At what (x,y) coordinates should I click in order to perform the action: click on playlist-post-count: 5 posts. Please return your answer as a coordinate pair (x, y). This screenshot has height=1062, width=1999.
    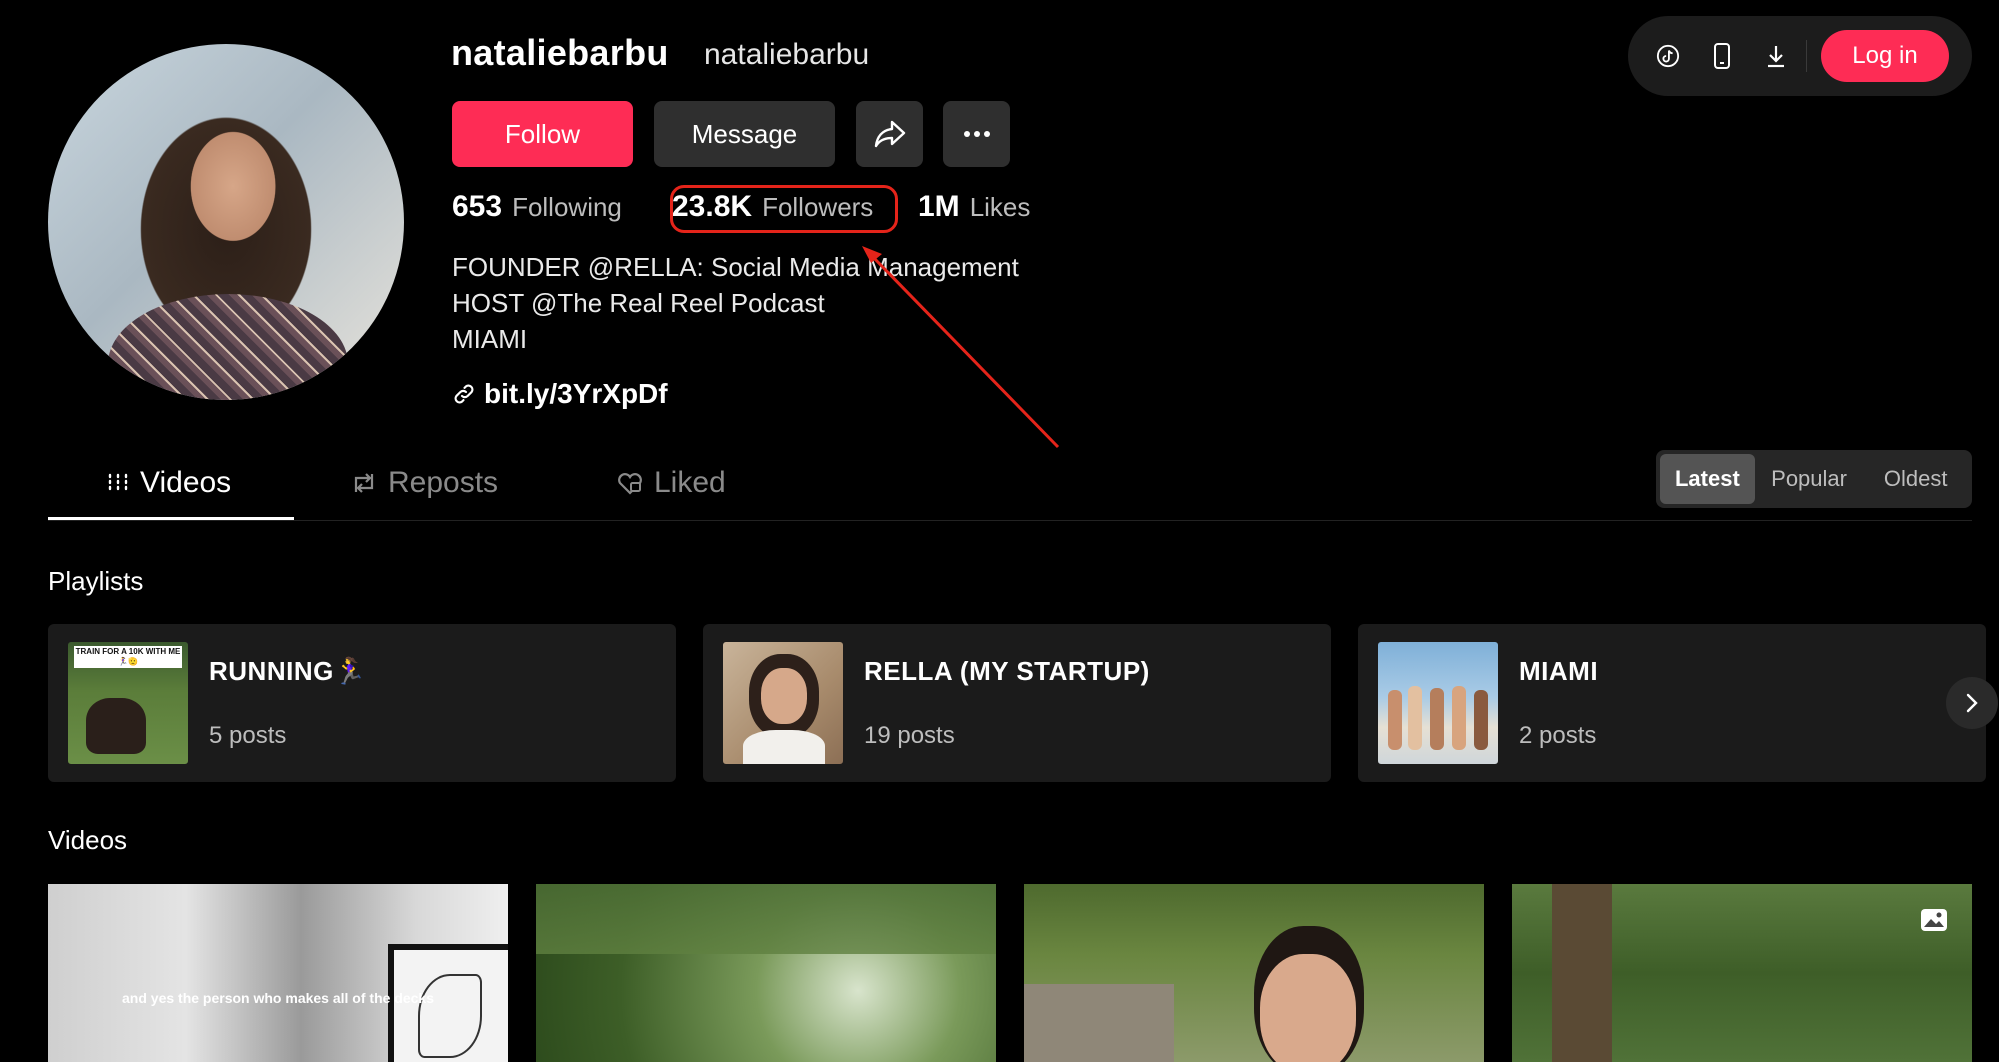
    Looking at the image, I should click on (248, 735).